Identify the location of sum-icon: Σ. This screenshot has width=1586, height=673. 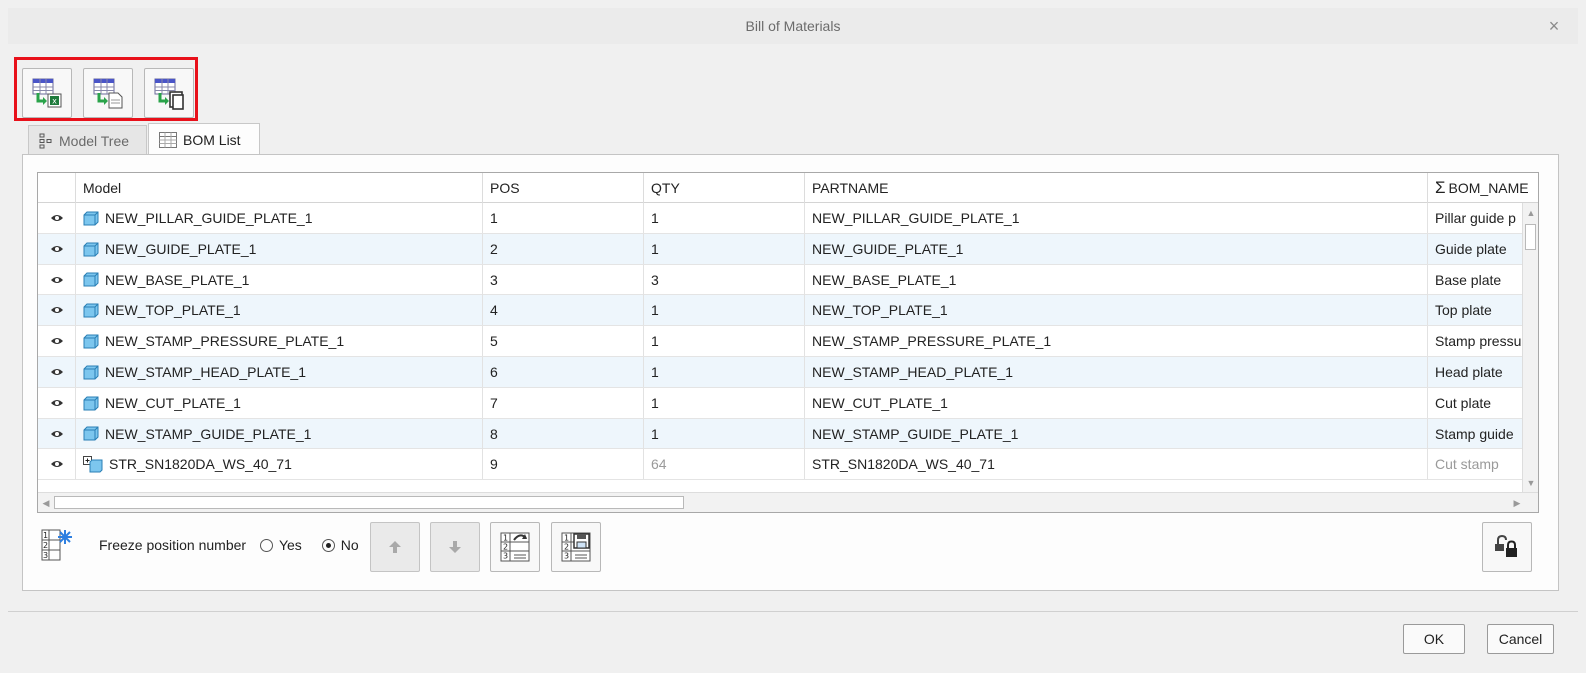
(1440, 187).